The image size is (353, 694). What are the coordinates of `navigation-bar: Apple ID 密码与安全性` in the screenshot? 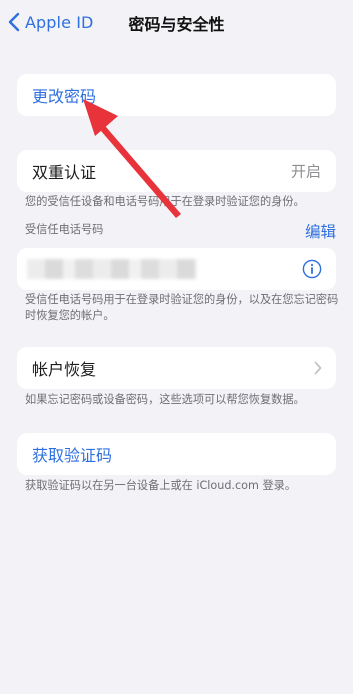 It's located at (176, 22).